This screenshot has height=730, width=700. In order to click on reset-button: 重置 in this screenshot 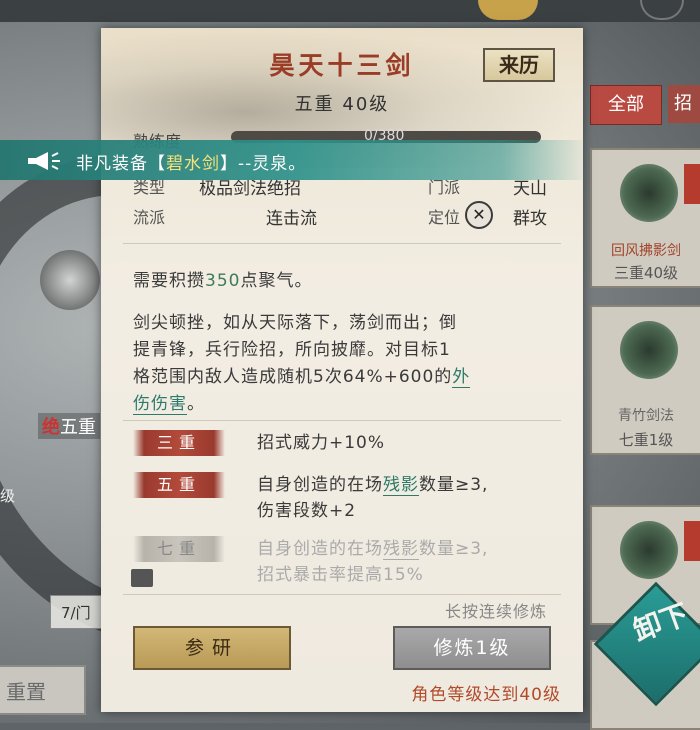, I will do `click(43, 690)`.